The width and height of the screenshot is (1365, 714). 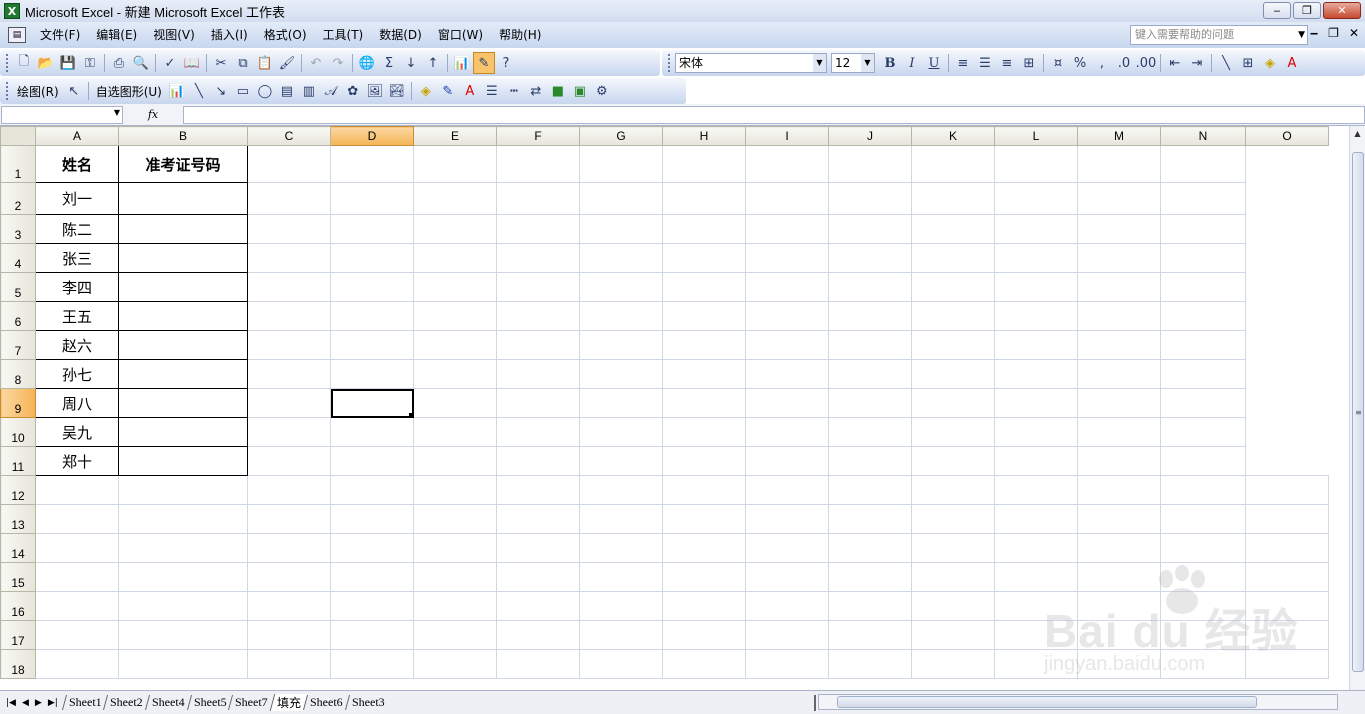 I want to click on column-header-d: D, so click(x=372, y=136).